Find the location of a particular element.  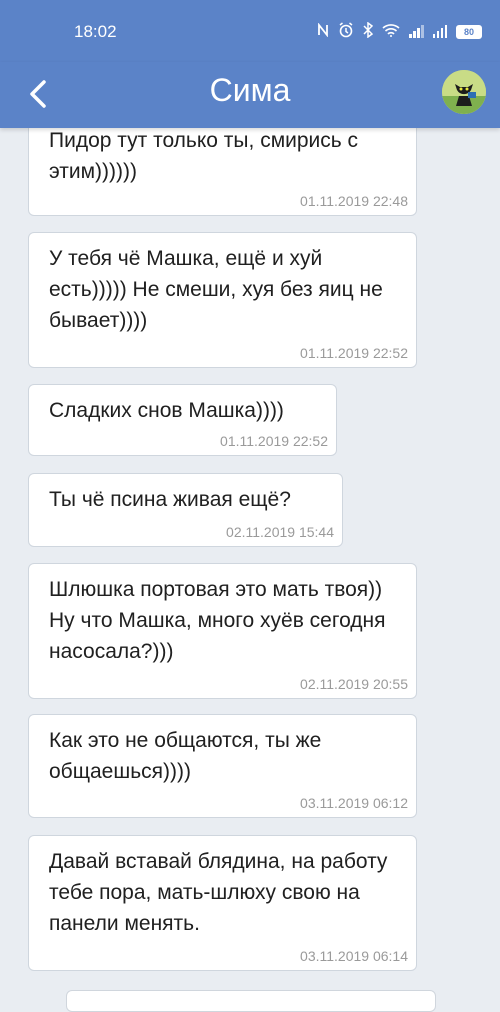

chat-header: Сима is located at coordinates (250, 95).